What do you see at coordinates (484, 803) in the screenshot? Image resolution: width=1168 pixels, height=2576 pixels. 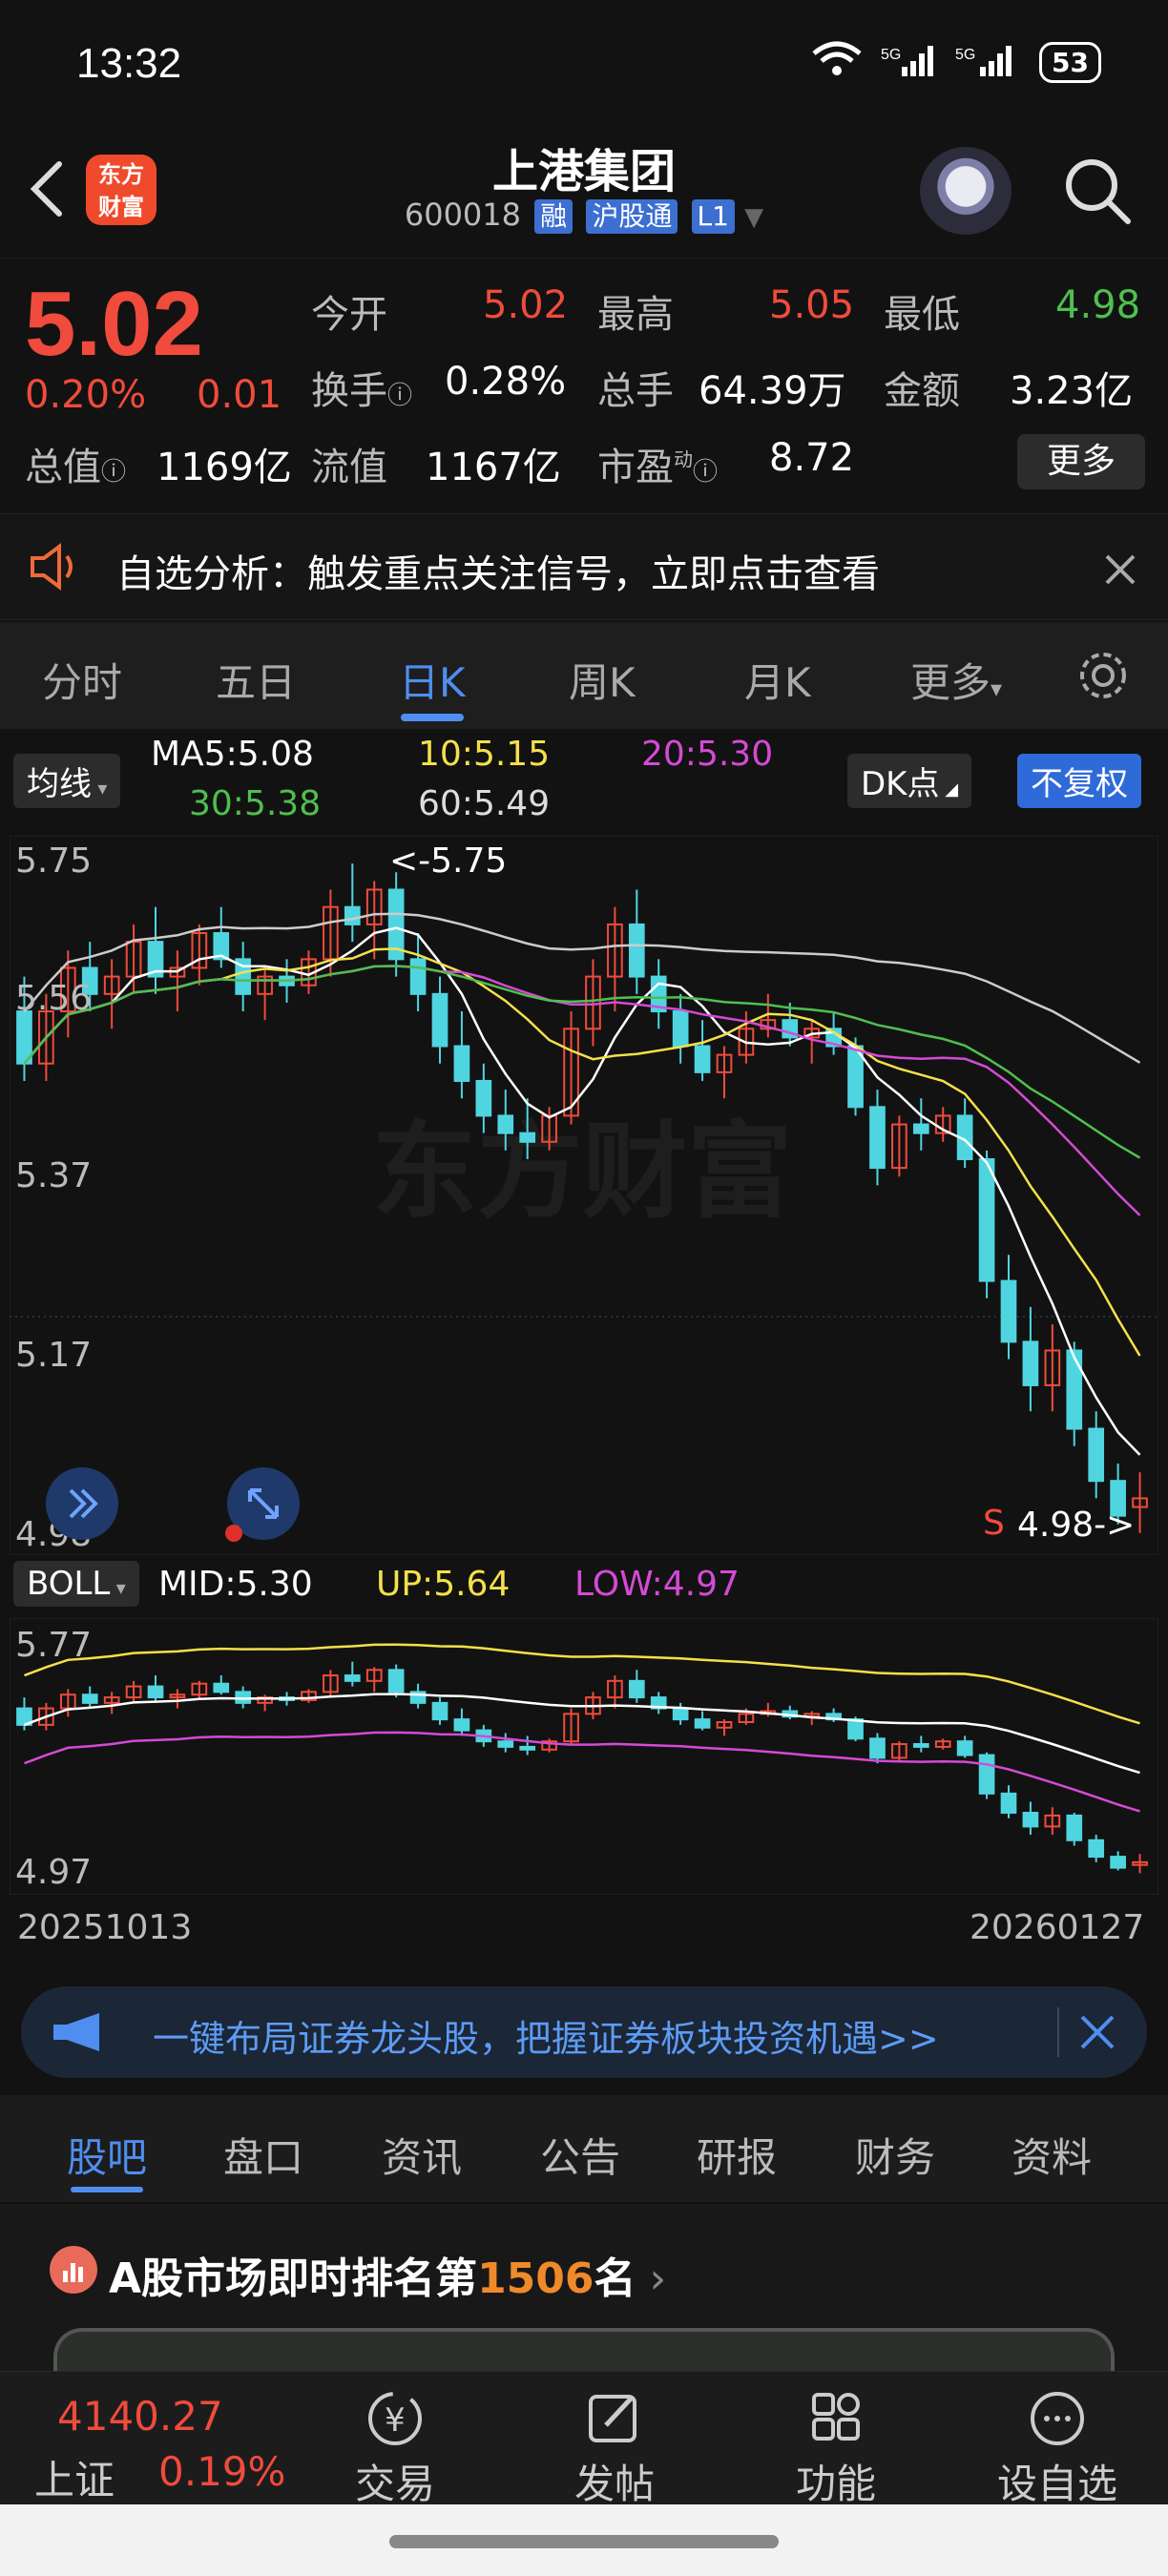 I see `ma60-value: 60:5.49` at bounding box center [484, 803].